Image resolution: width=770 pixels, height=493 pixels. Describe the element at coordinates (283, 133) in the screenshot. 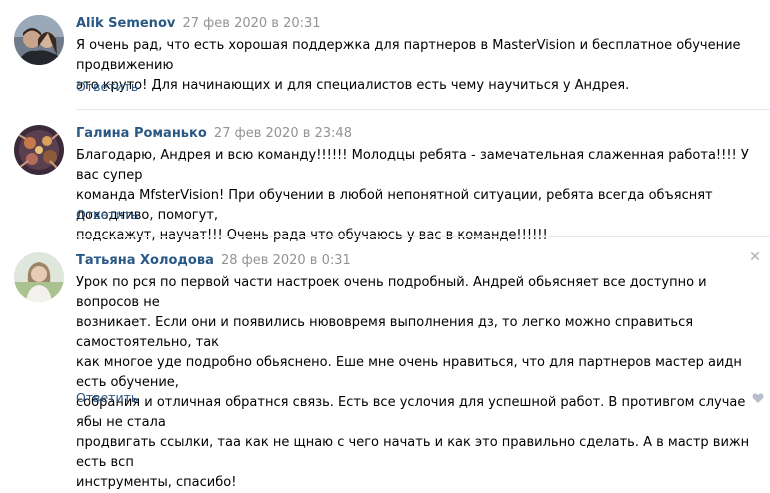

I see `comment-date: 27 фев 2020 в 23:48` at that location.